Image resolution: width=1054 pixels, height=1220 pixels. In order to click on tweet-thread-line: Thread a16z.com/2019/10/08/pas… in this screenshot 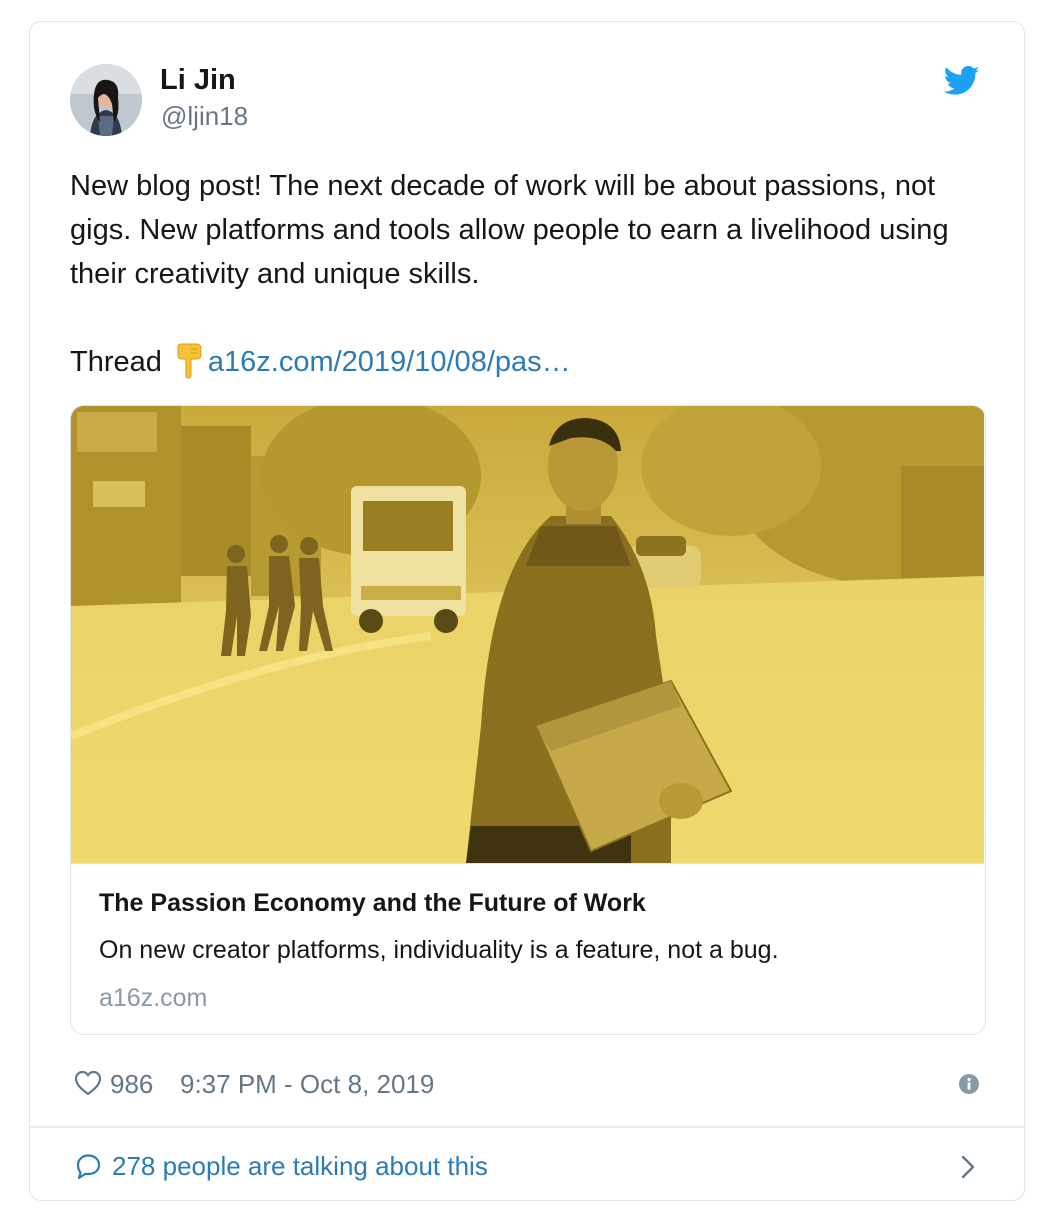, I will do `click(530, 362)`.